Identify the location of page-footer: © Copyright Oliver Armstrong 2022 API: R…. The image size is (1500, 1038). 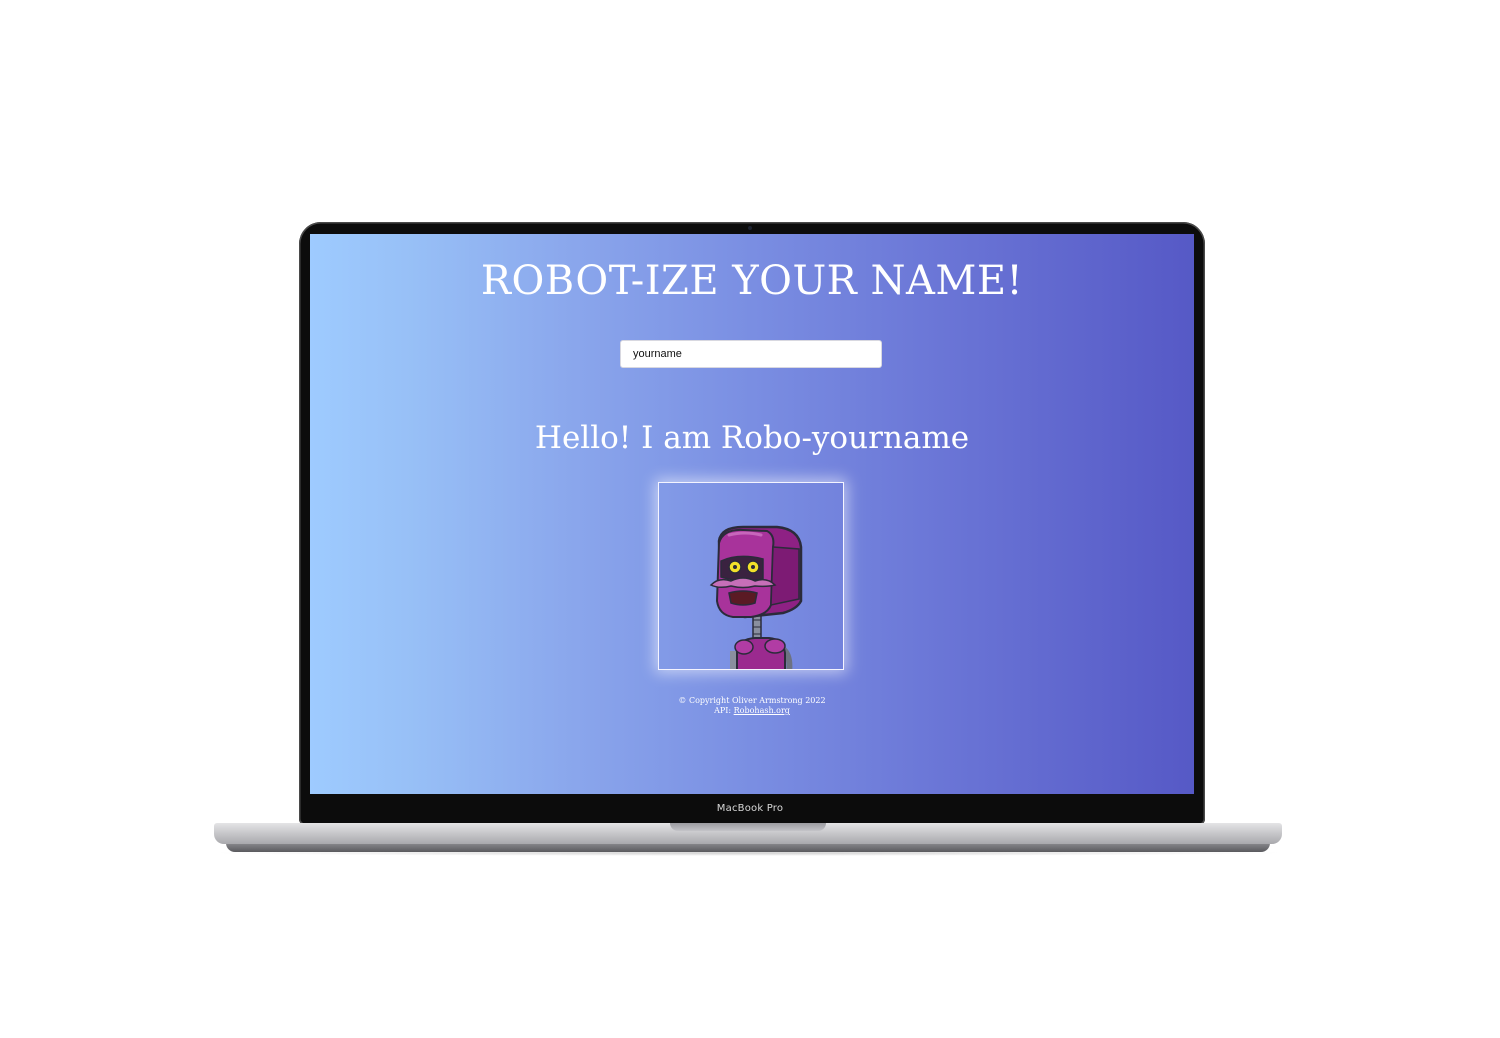
(752, 706).